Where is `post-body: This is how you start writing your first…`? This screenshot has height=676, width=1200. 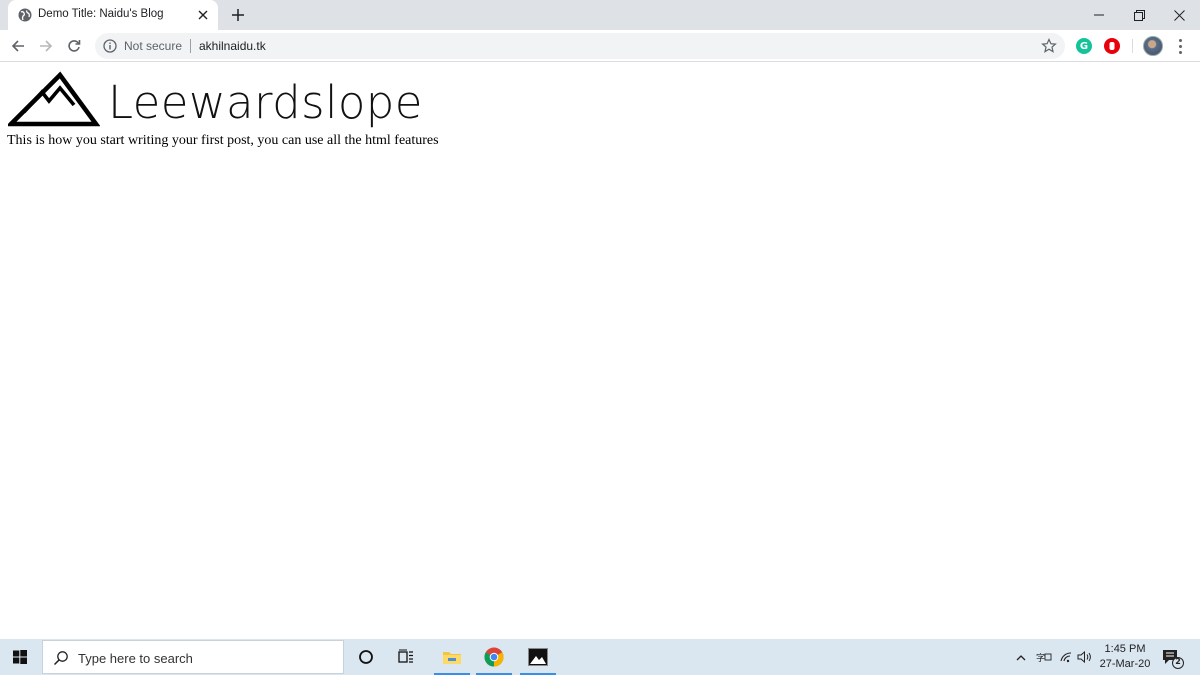 post-body: This is how you start writing your first… is located at coordinates (223, 140).